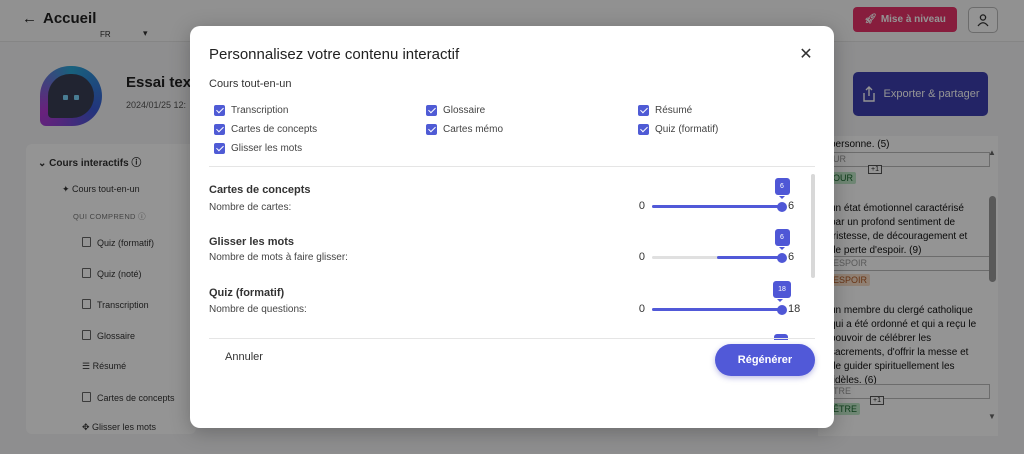 The height and width of the screenshot is (454, 1024). What do you see at coordinates (334, 54) in the screenshot?
I see `dialog-title: Personnalisez votre contenu interactif` at bounding box center [334, 54].